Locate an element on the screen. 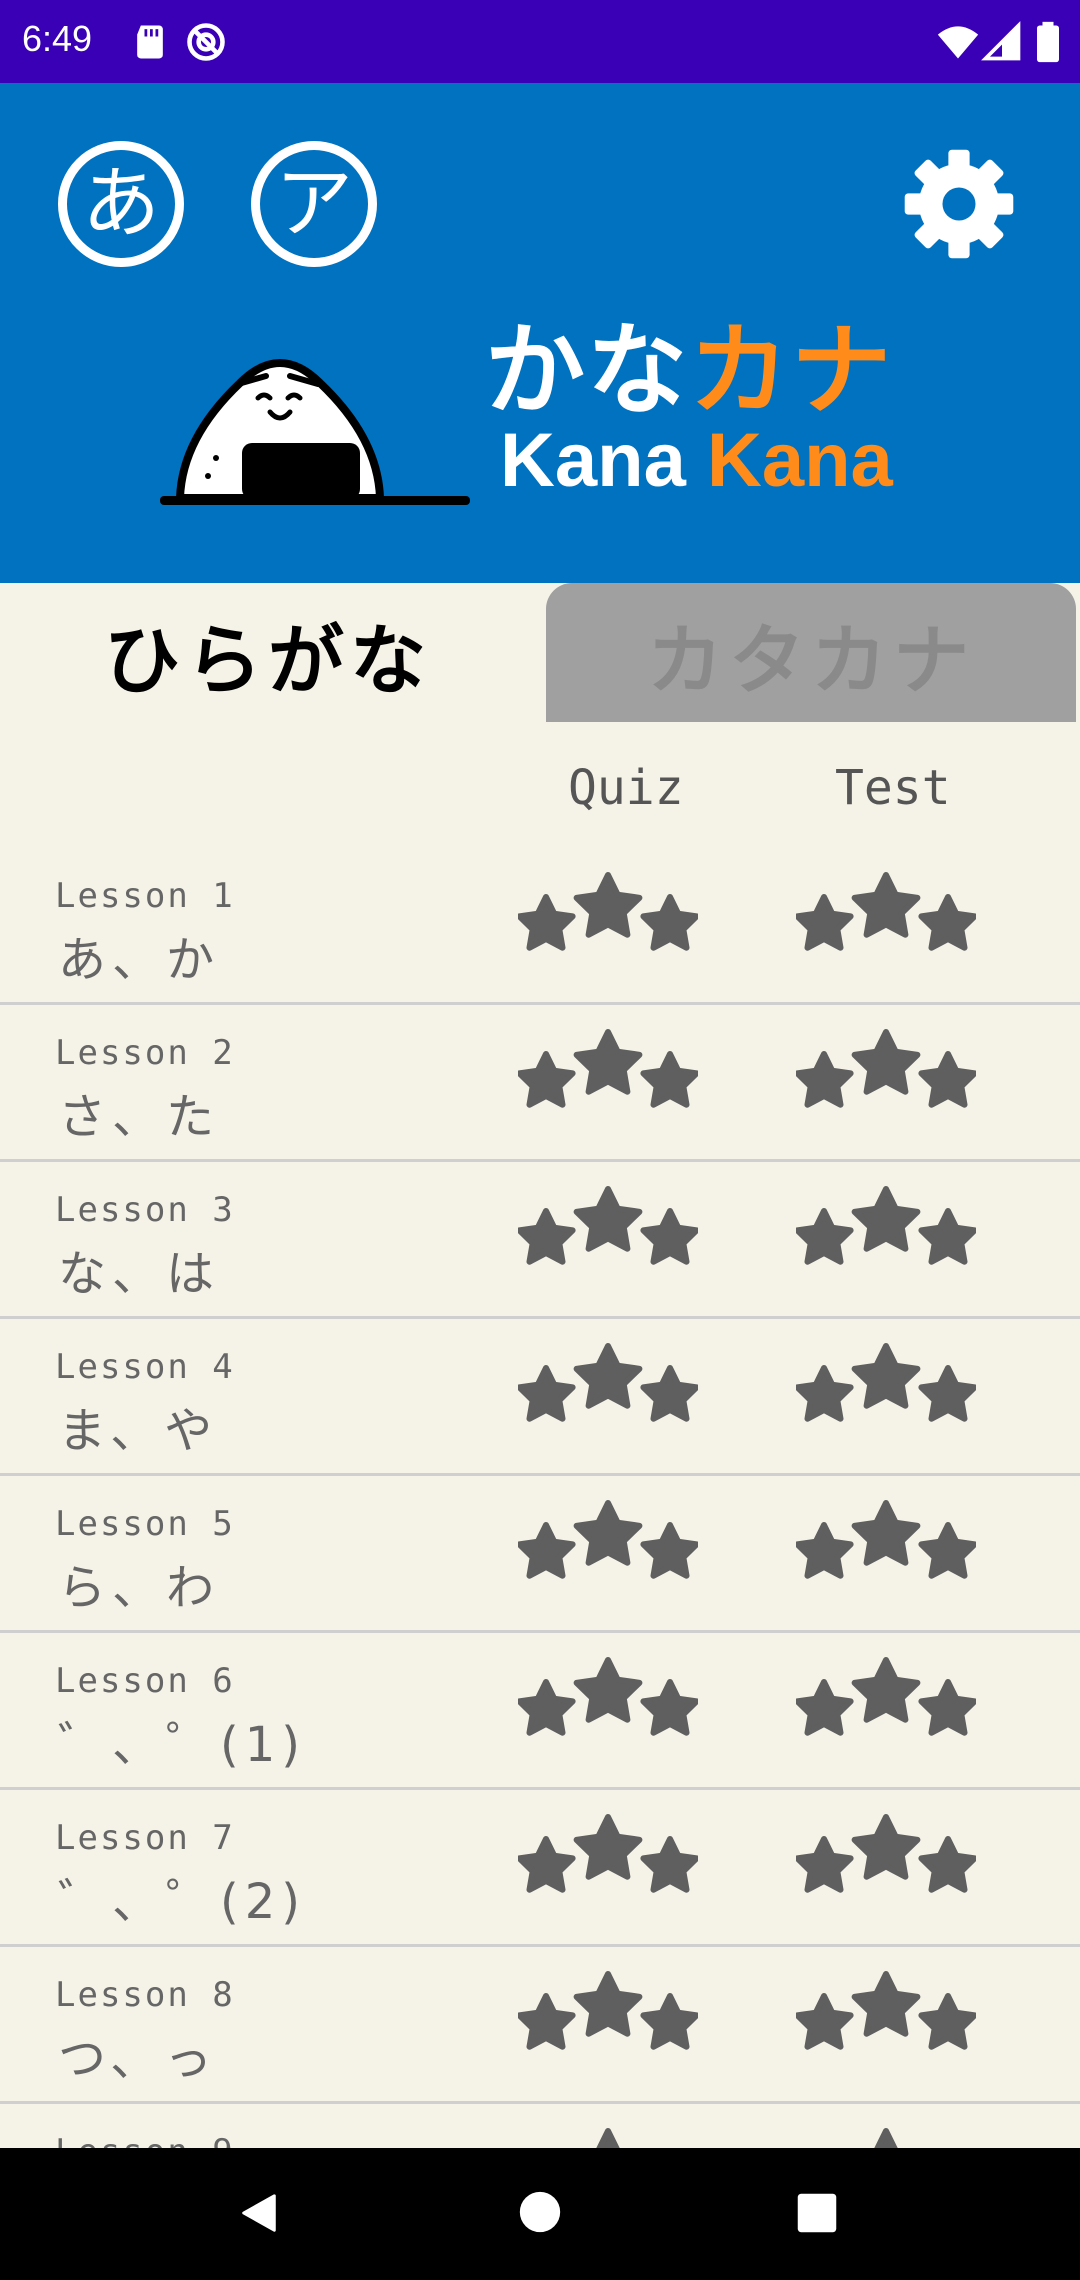 This screenshot has width=1080, height=2280. logo-en-white: Kana is located at coordinates (593, 460).